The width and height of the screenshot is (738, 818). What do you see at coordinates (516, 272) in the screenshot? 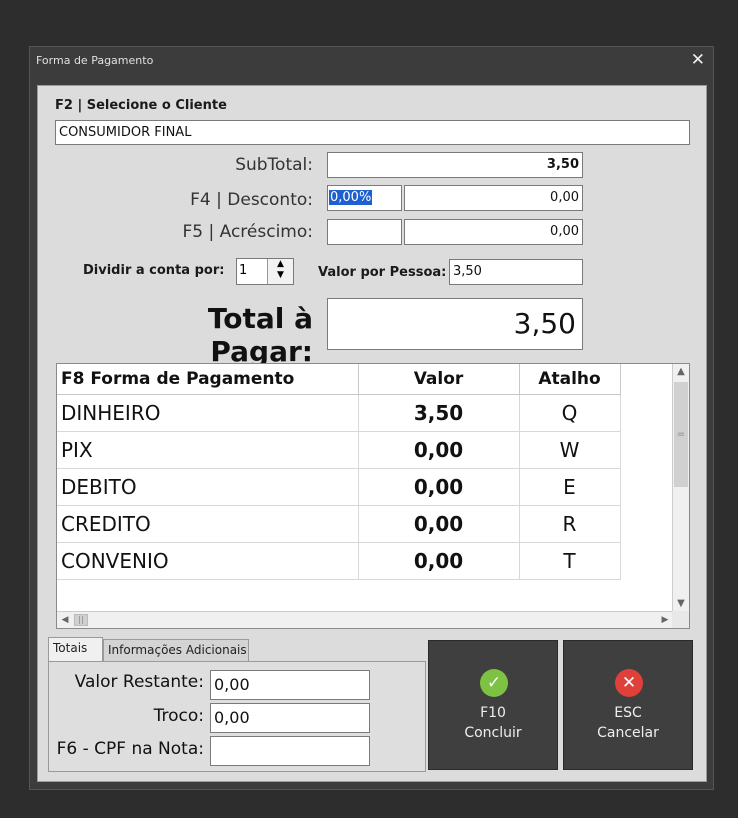
I see `per-person-input: 3,50` at bounding box center [516, 272].